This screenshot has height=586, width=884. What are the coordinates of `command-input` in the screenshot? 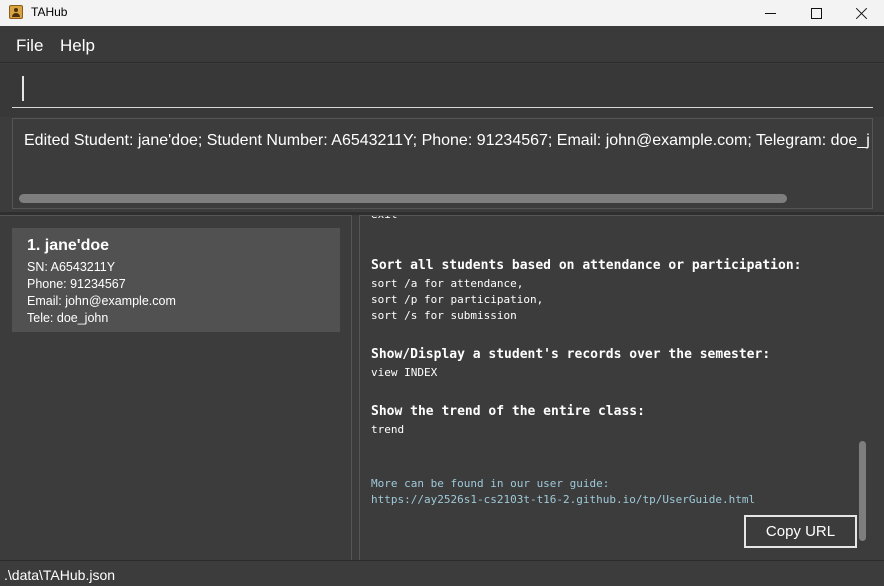 It's located at (442, 90).